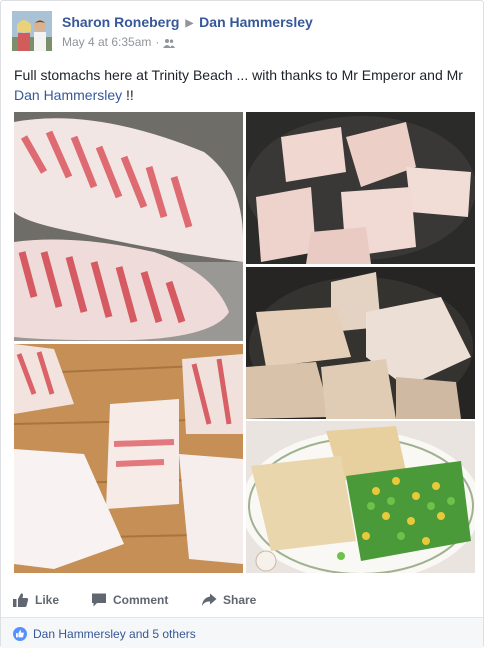 Image resolution: width=484 pixels, height=648 pixels. I want to click on comment-label: Comment, so click(141, 600).